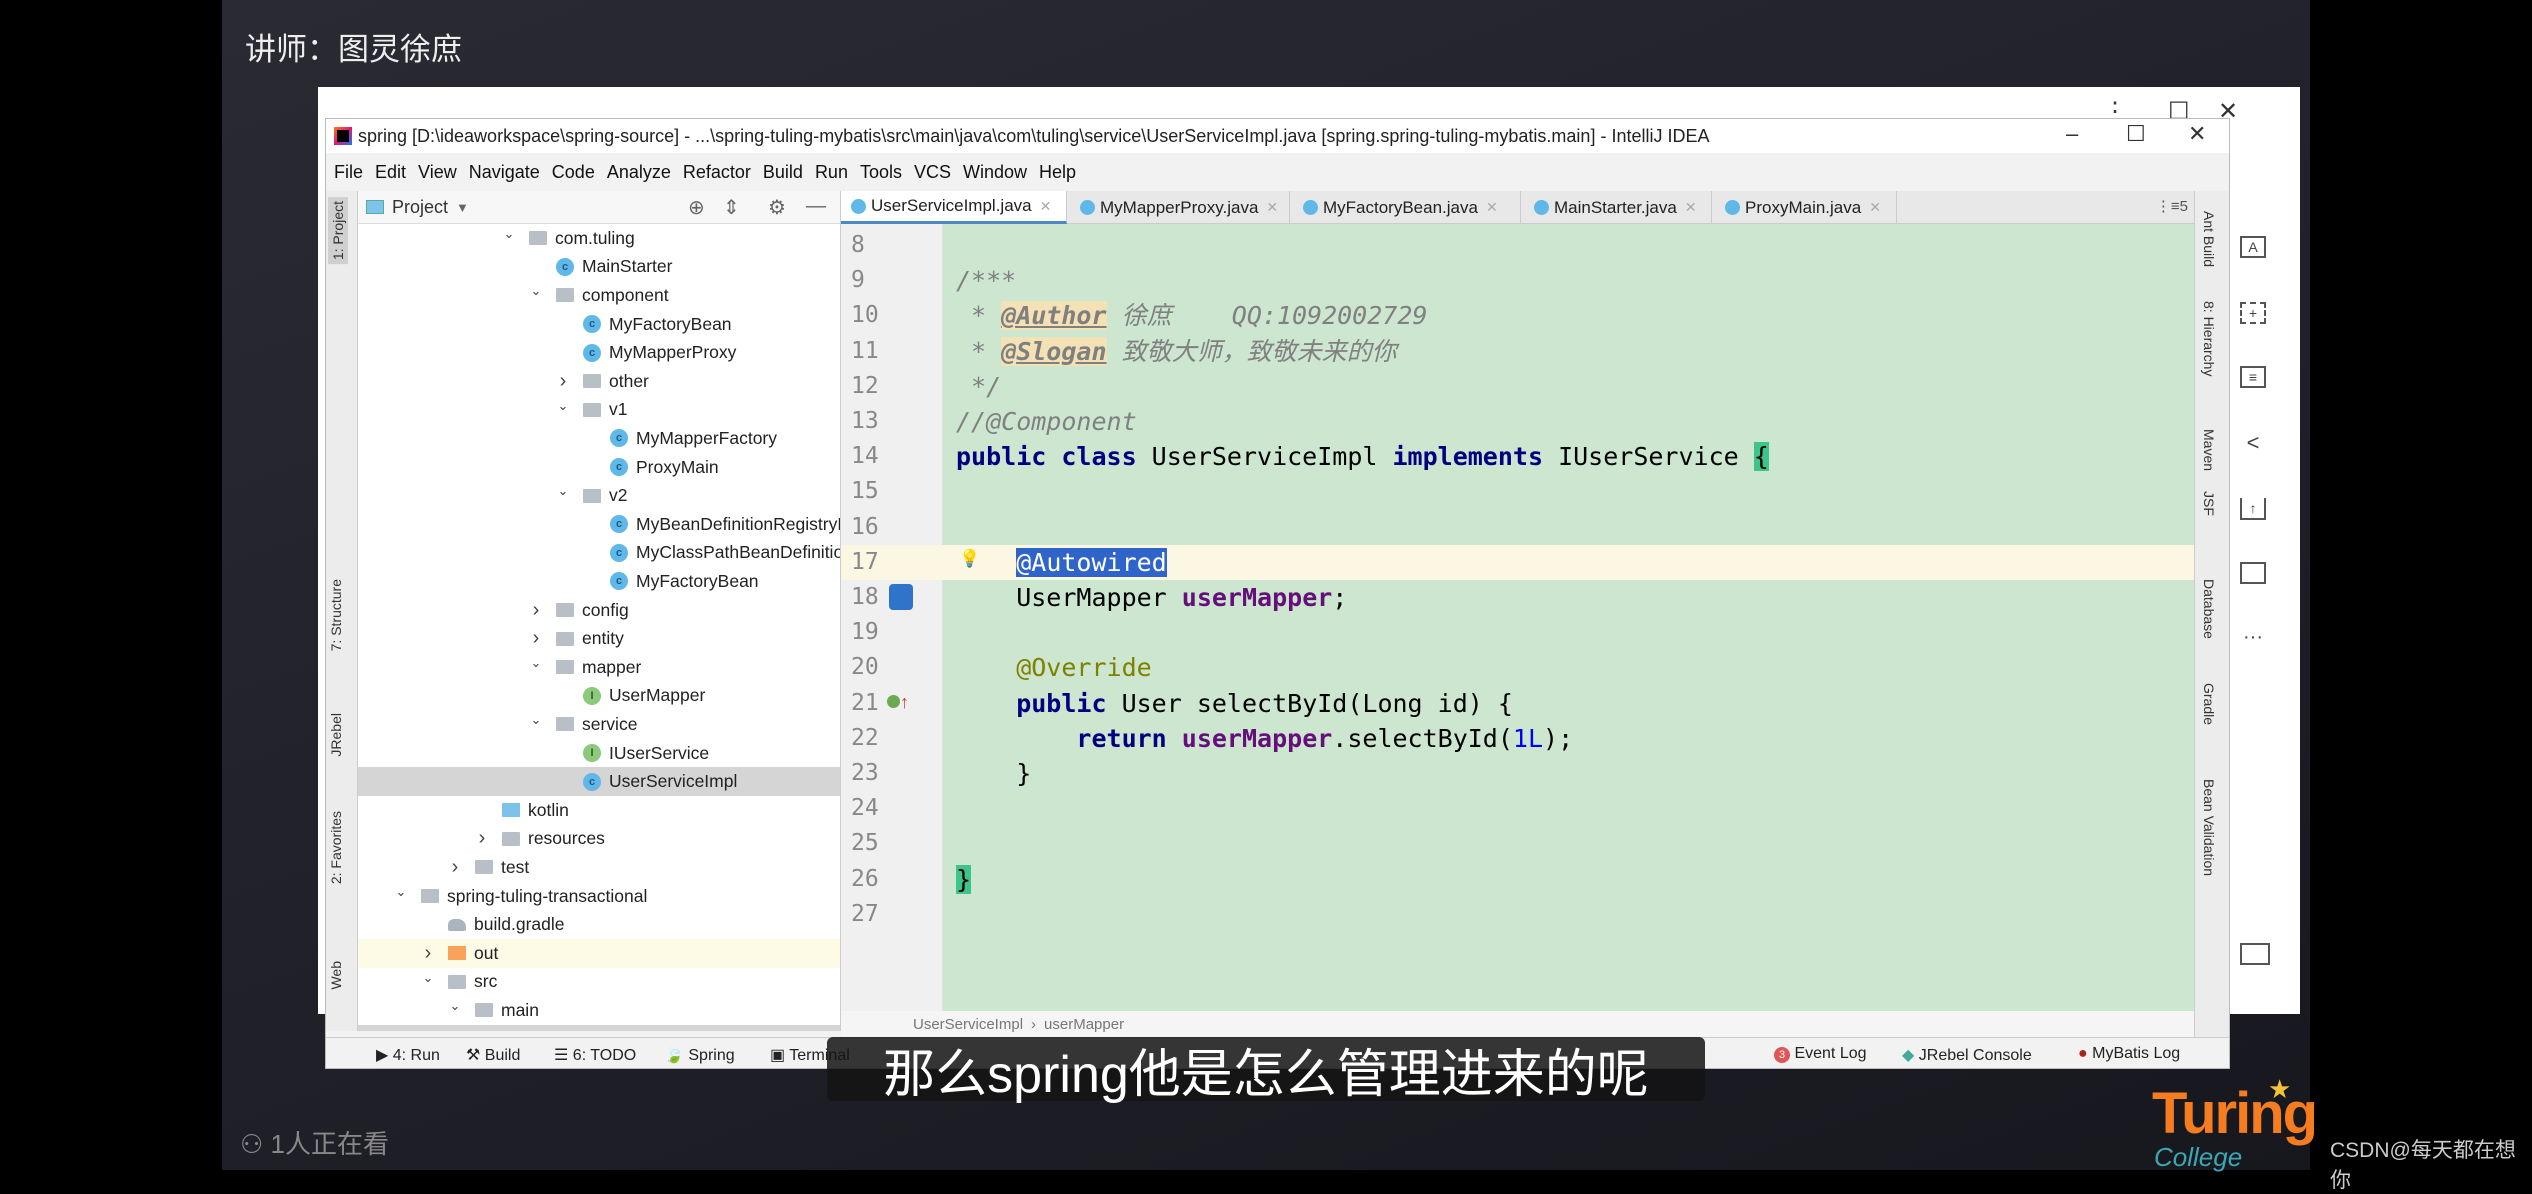 The height and width of the screenshot is (1194, 2532). What do you see at coordinates (599, 982) in the screenshot?
I see `tree-item: ⌄ src` at bounding box center [599, 982].